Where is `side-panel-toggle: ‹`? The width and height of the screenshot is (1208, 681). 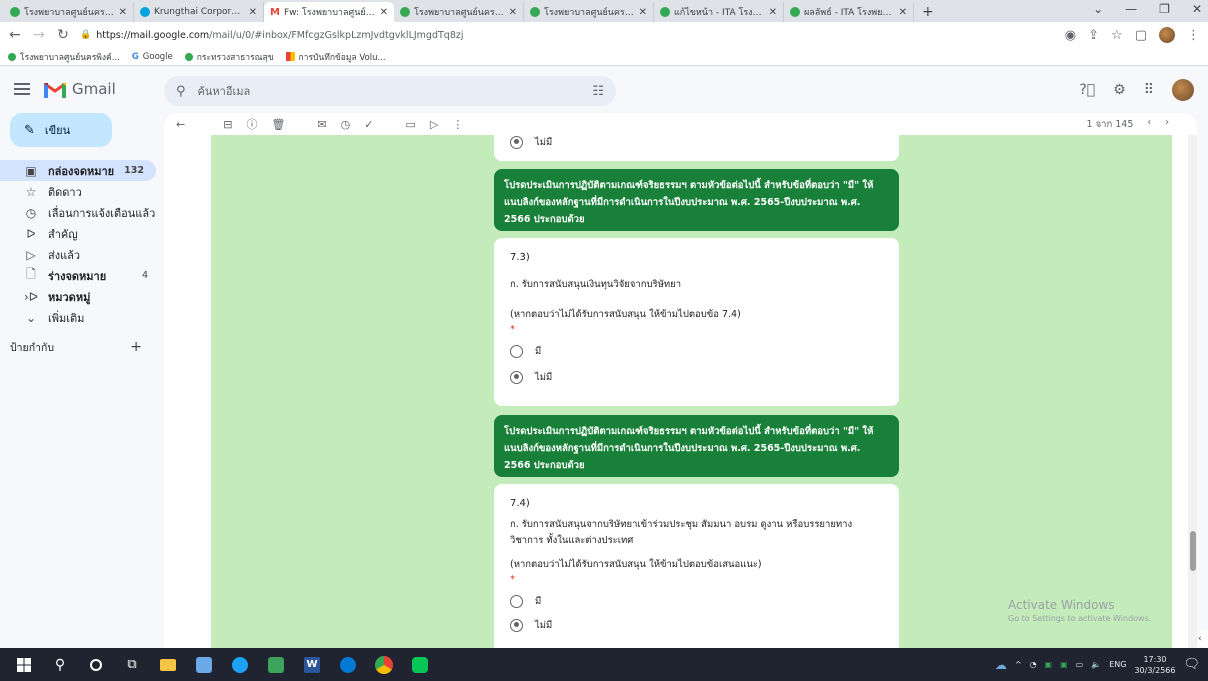 side-panel-toggle: ‹ is located at coordinates (1203, 639).